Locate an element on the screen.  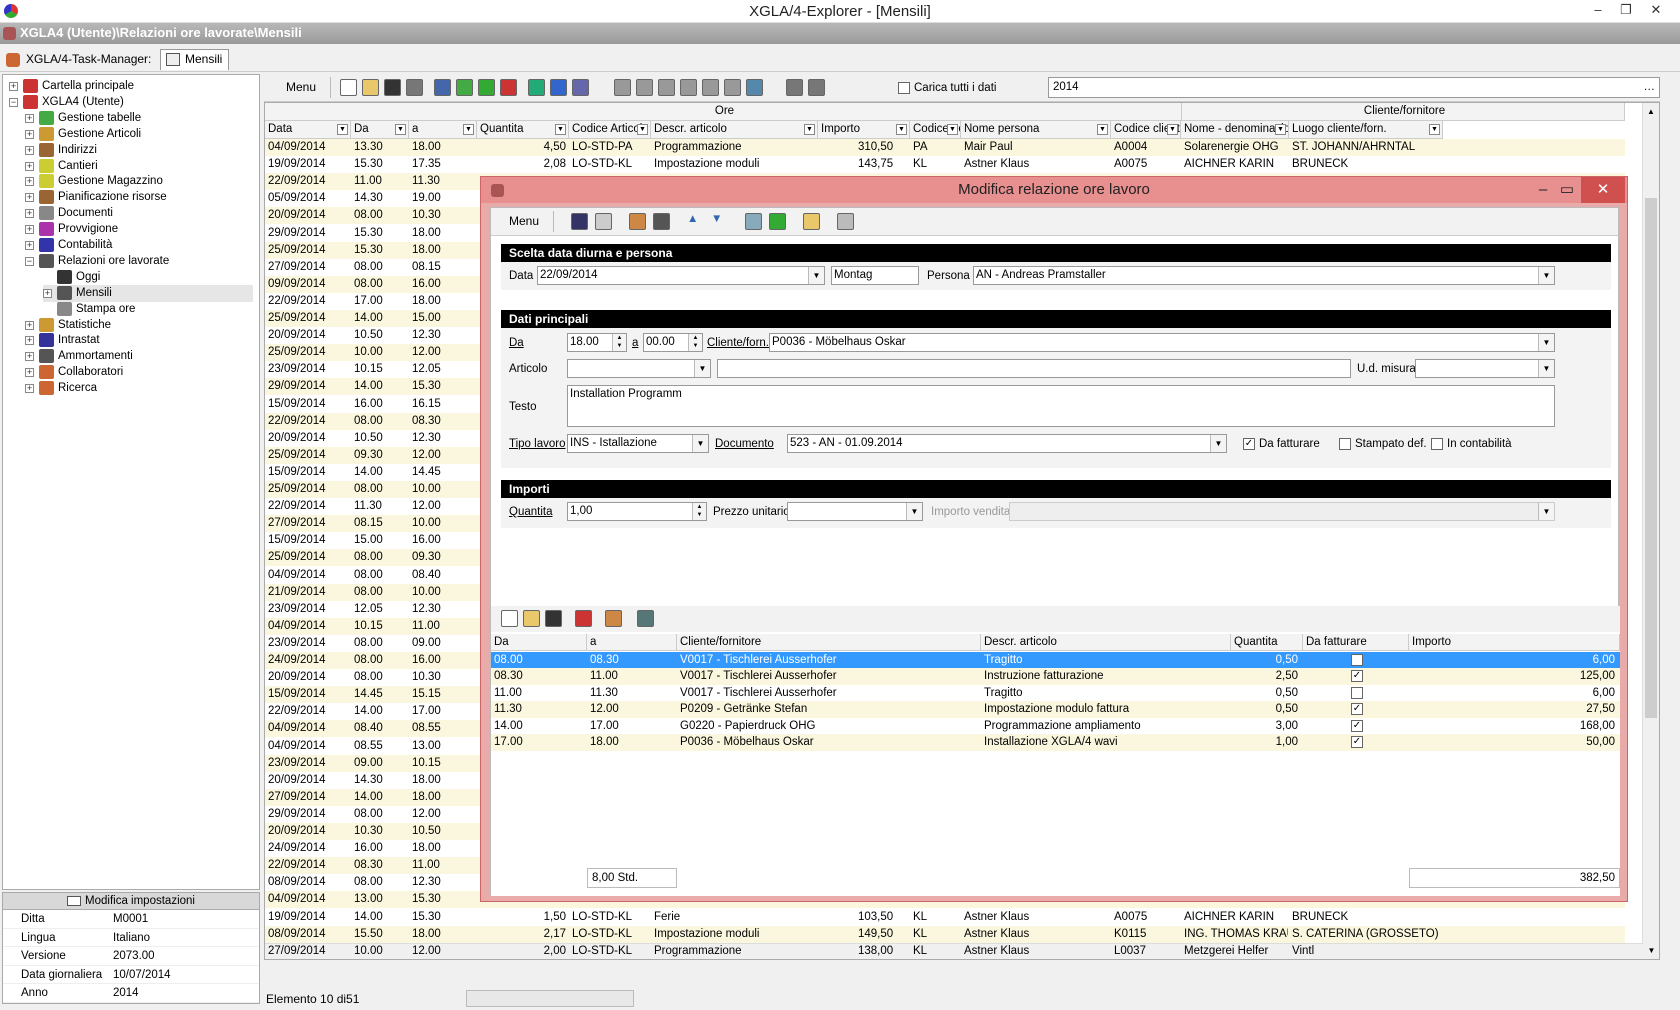
scroll-thumb is located at coordinates (1651, 458).